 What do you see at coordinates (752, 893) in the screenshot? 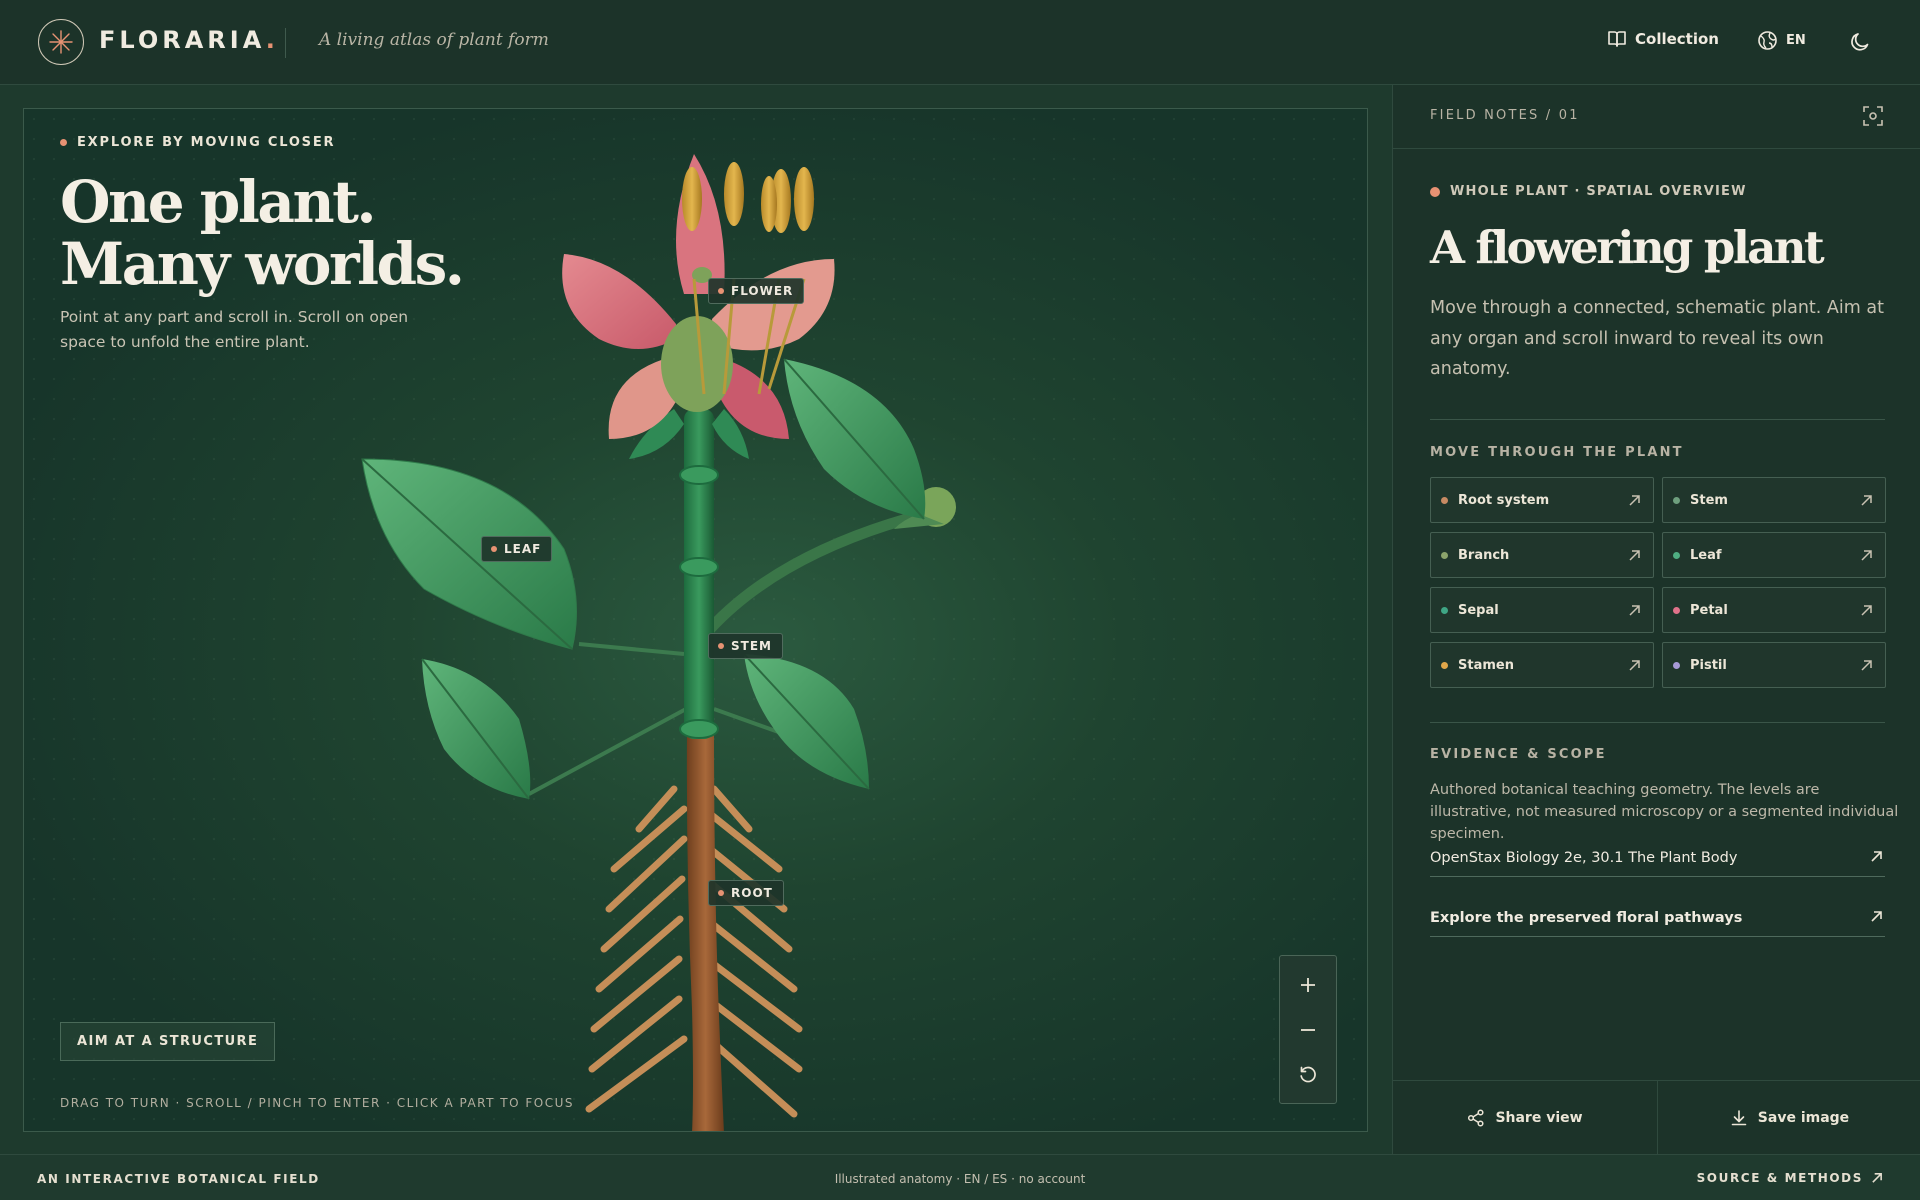
I see `label-root-text: ROOT` at bounding box center [752, 893].